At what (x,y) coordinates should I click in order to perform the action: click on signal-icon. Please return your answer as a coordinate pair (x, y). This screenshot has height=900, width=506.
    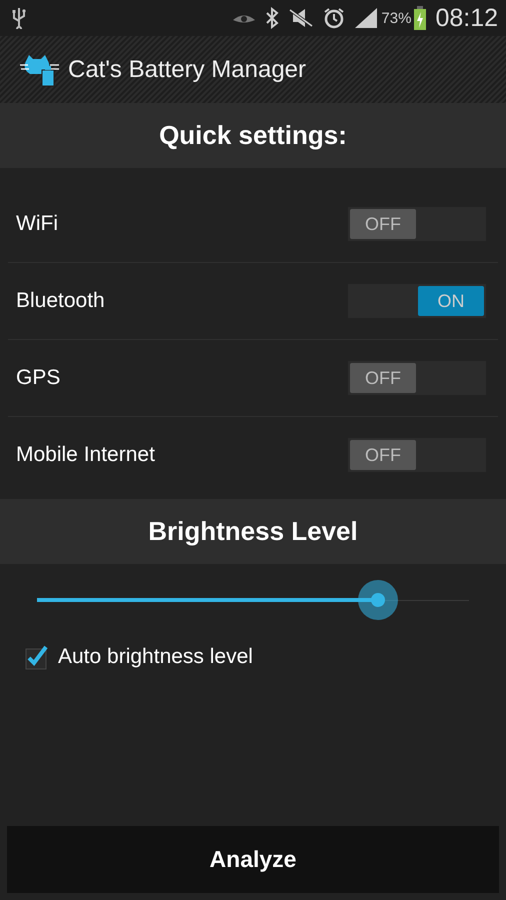
    Looking at the image, I should click on (366, 18).